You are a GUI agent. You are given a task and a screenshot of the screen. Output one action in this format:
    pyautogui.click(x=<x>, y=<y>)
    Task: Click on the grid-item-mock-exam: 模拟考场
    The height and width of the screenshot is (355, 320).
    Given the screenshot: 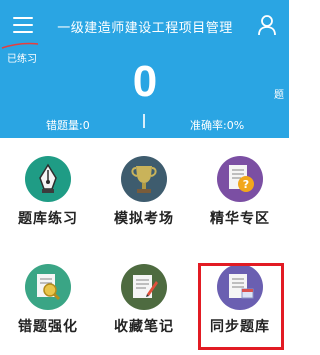 What is the action you would take?
    pyautogui.click(x=144, y=192)
    